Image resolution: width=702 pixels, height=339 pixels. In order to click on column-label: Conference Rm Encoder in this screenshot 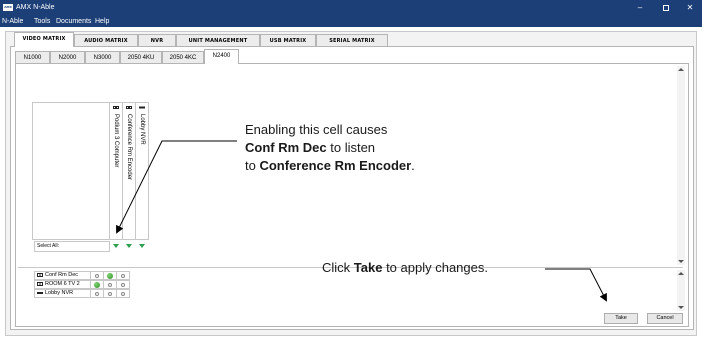, I will do `click(129, 147)`.